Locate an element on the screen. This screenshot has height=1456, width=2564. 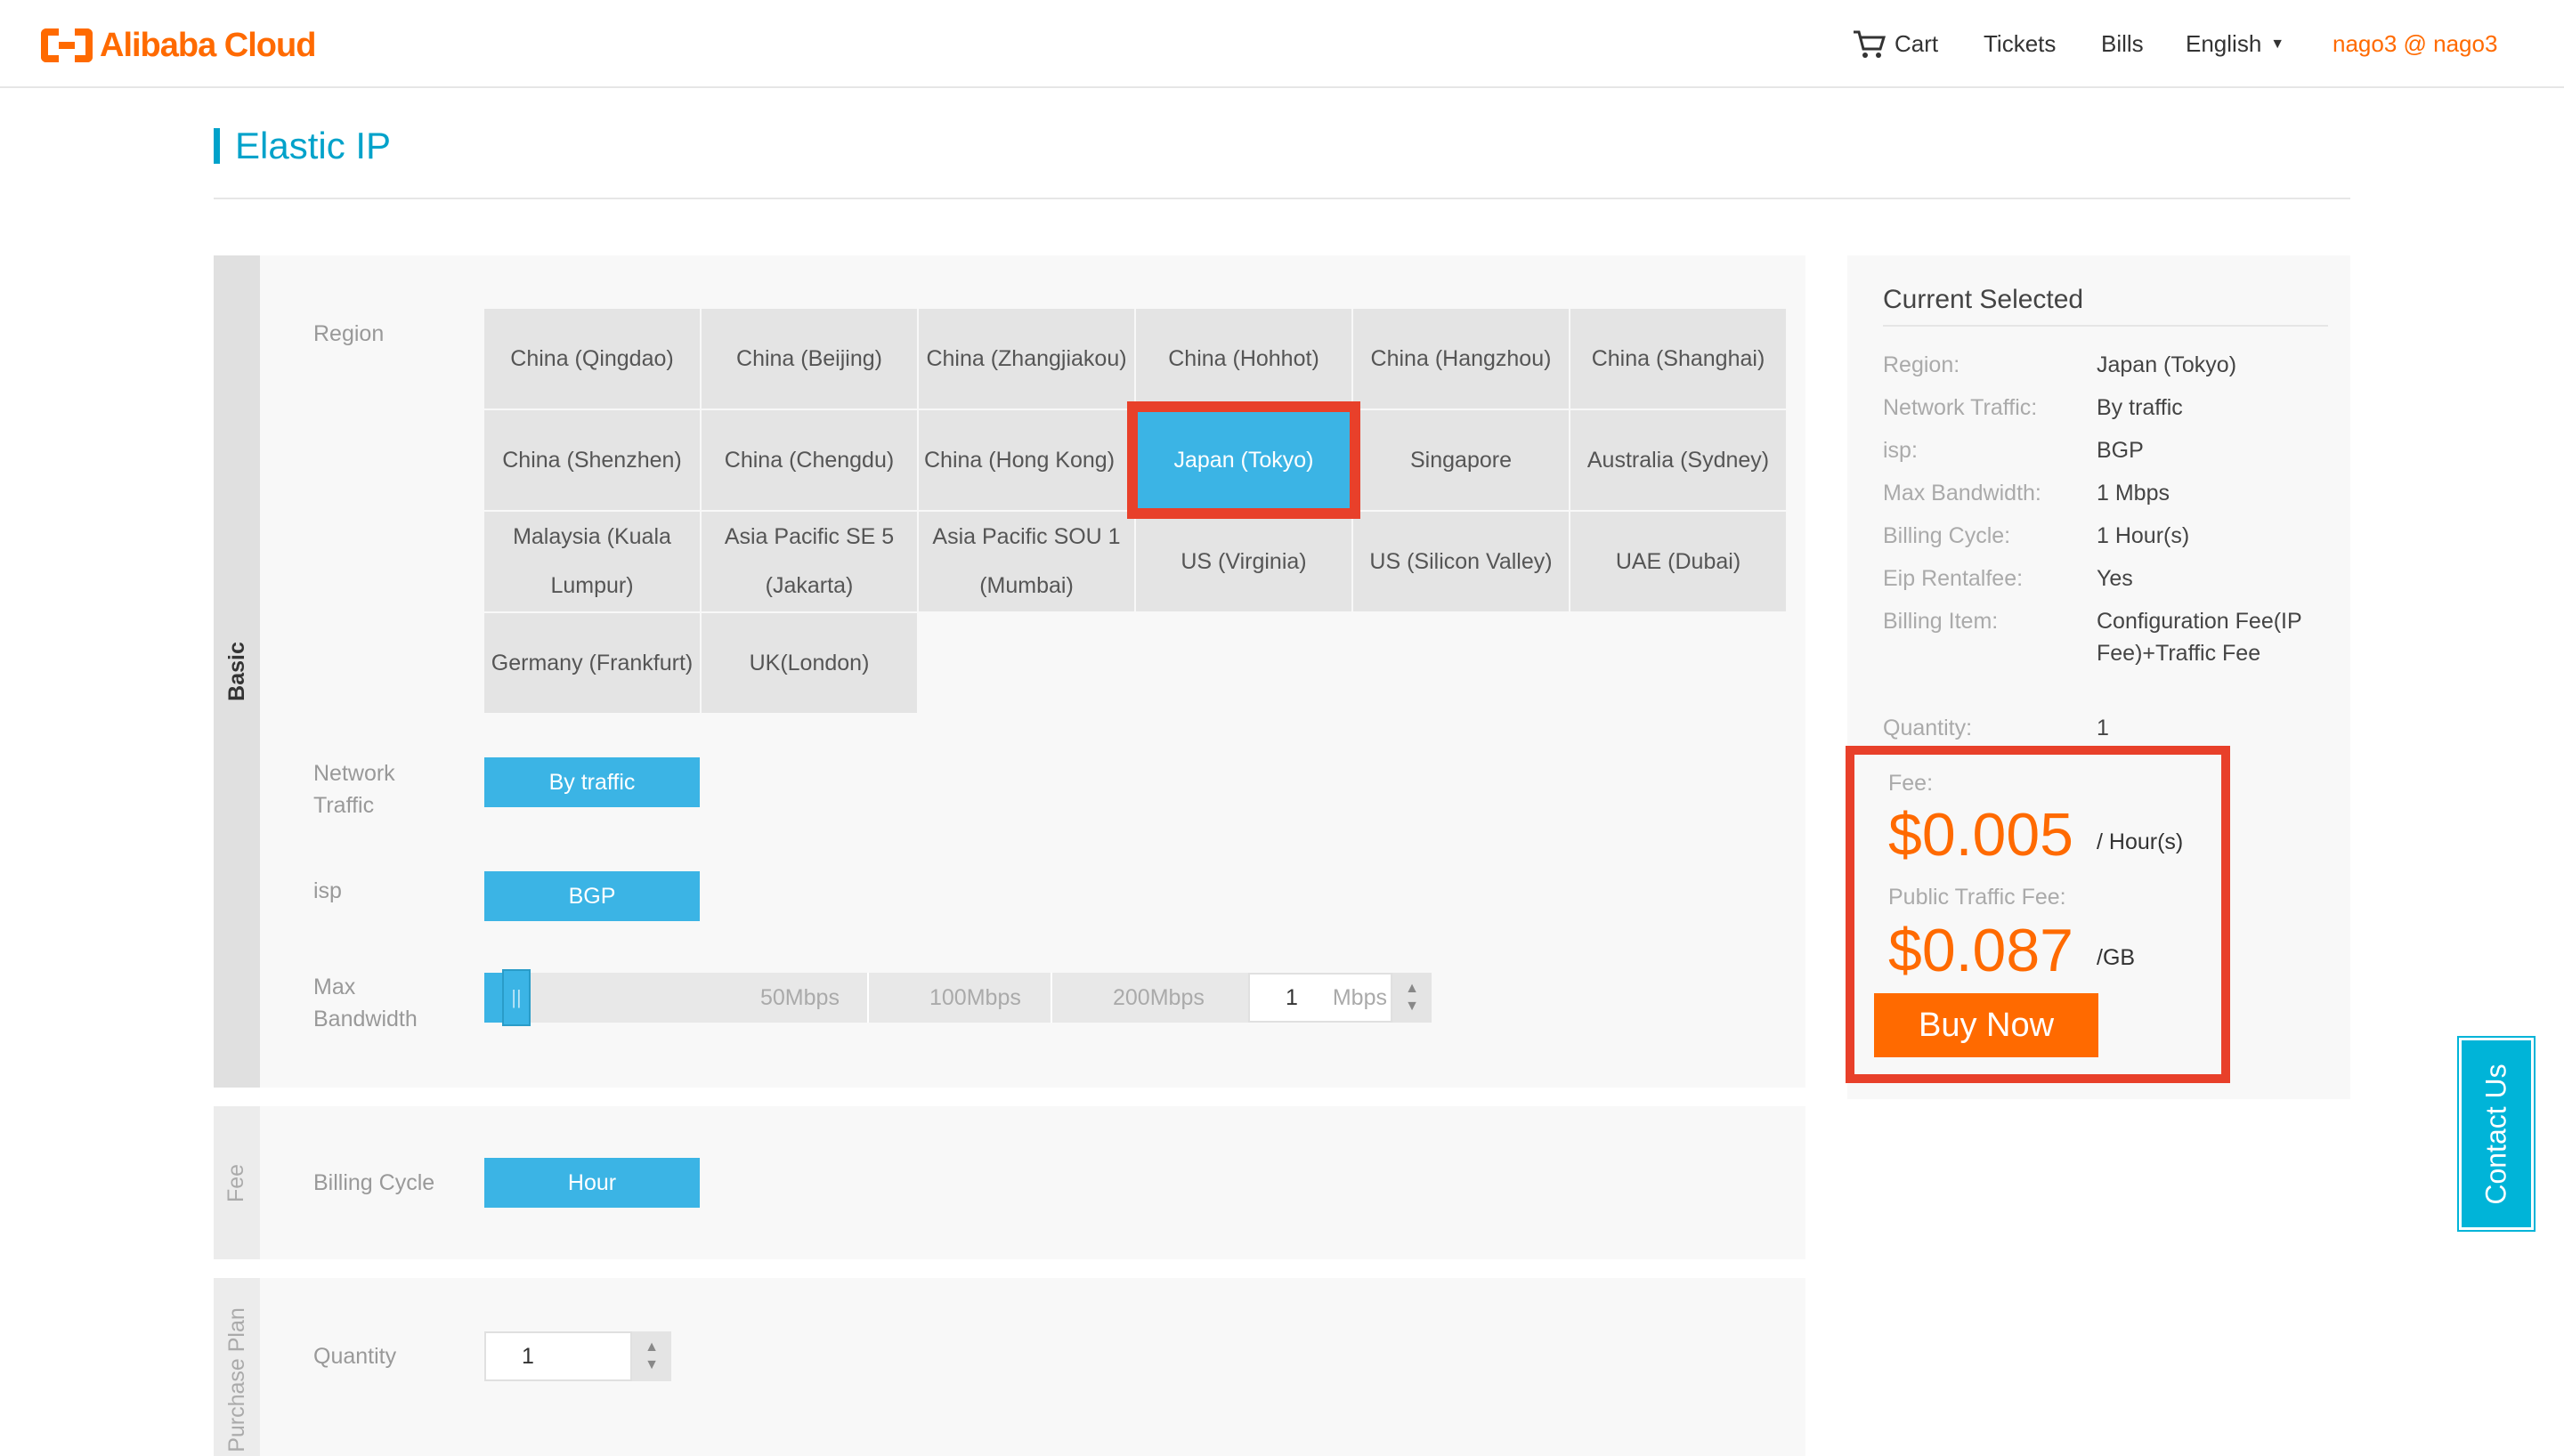
region-label: Region is located at coordinates (349, 333).